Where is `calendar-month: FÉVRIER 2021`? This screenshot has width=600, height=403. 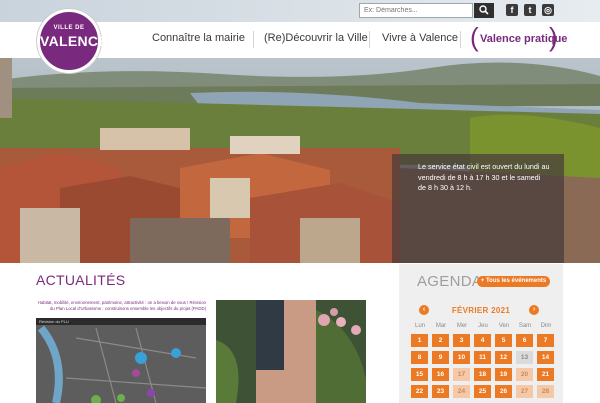
calendar-month: FÉVRIER 2021 is located at coordinates (481, 310).